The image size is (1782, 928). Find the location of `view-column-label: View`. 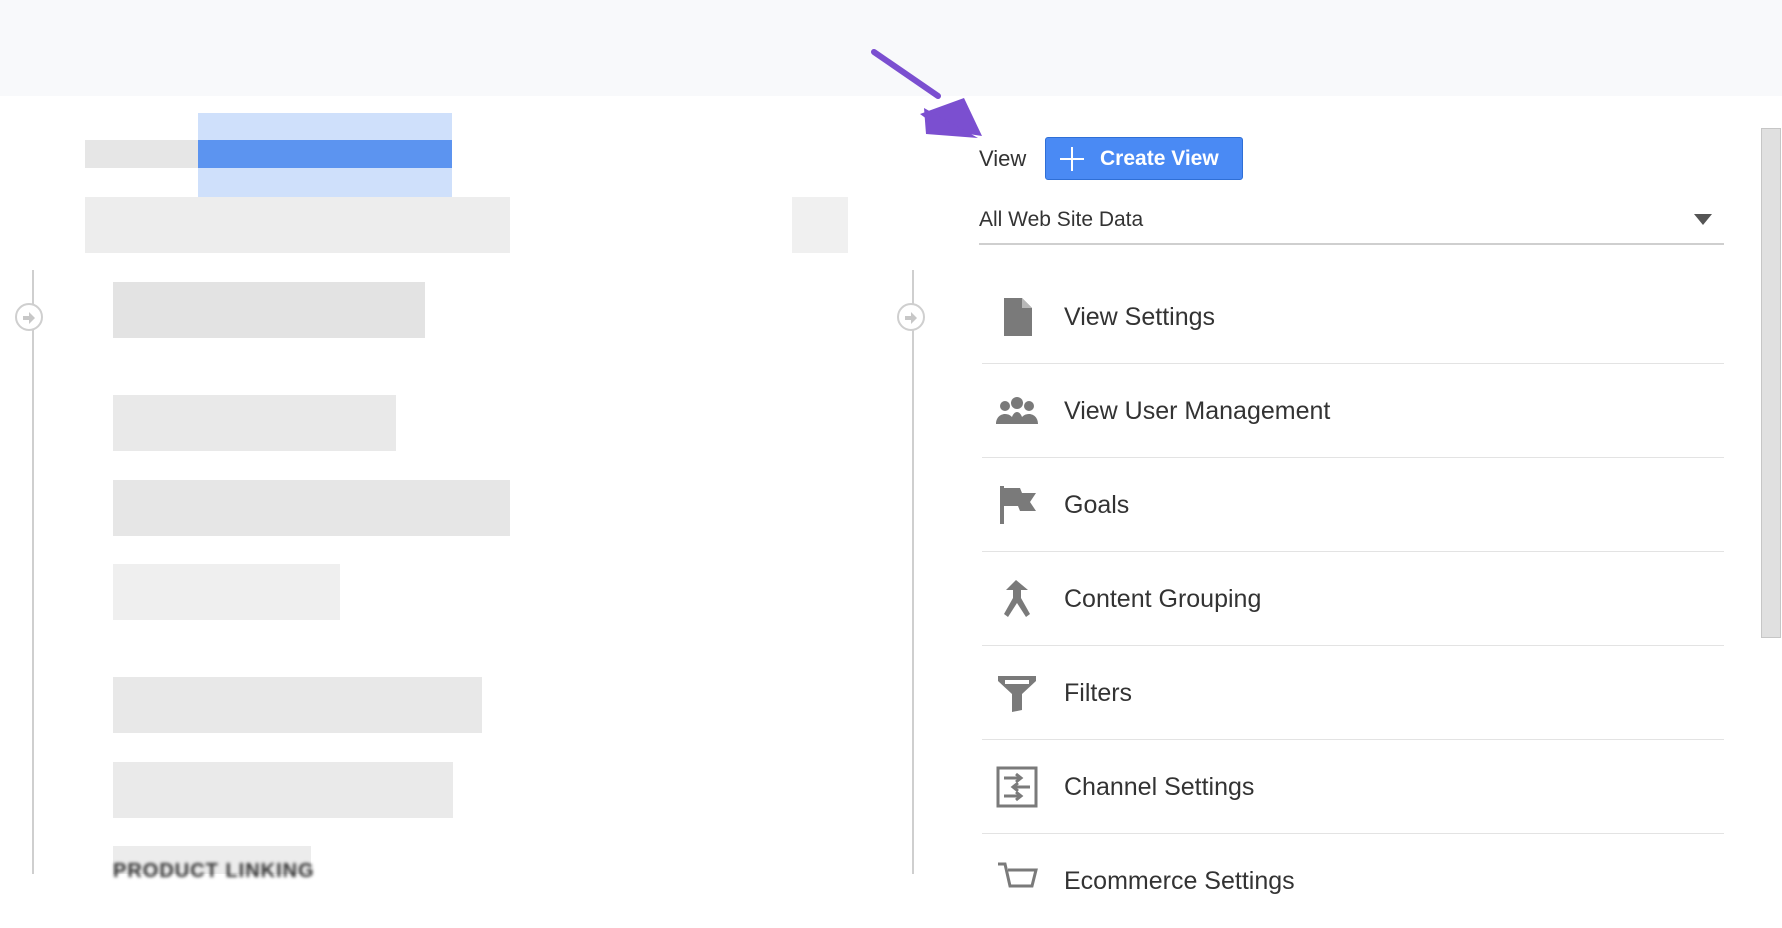

view-column-label: View is located at coordinates (1003, 158).